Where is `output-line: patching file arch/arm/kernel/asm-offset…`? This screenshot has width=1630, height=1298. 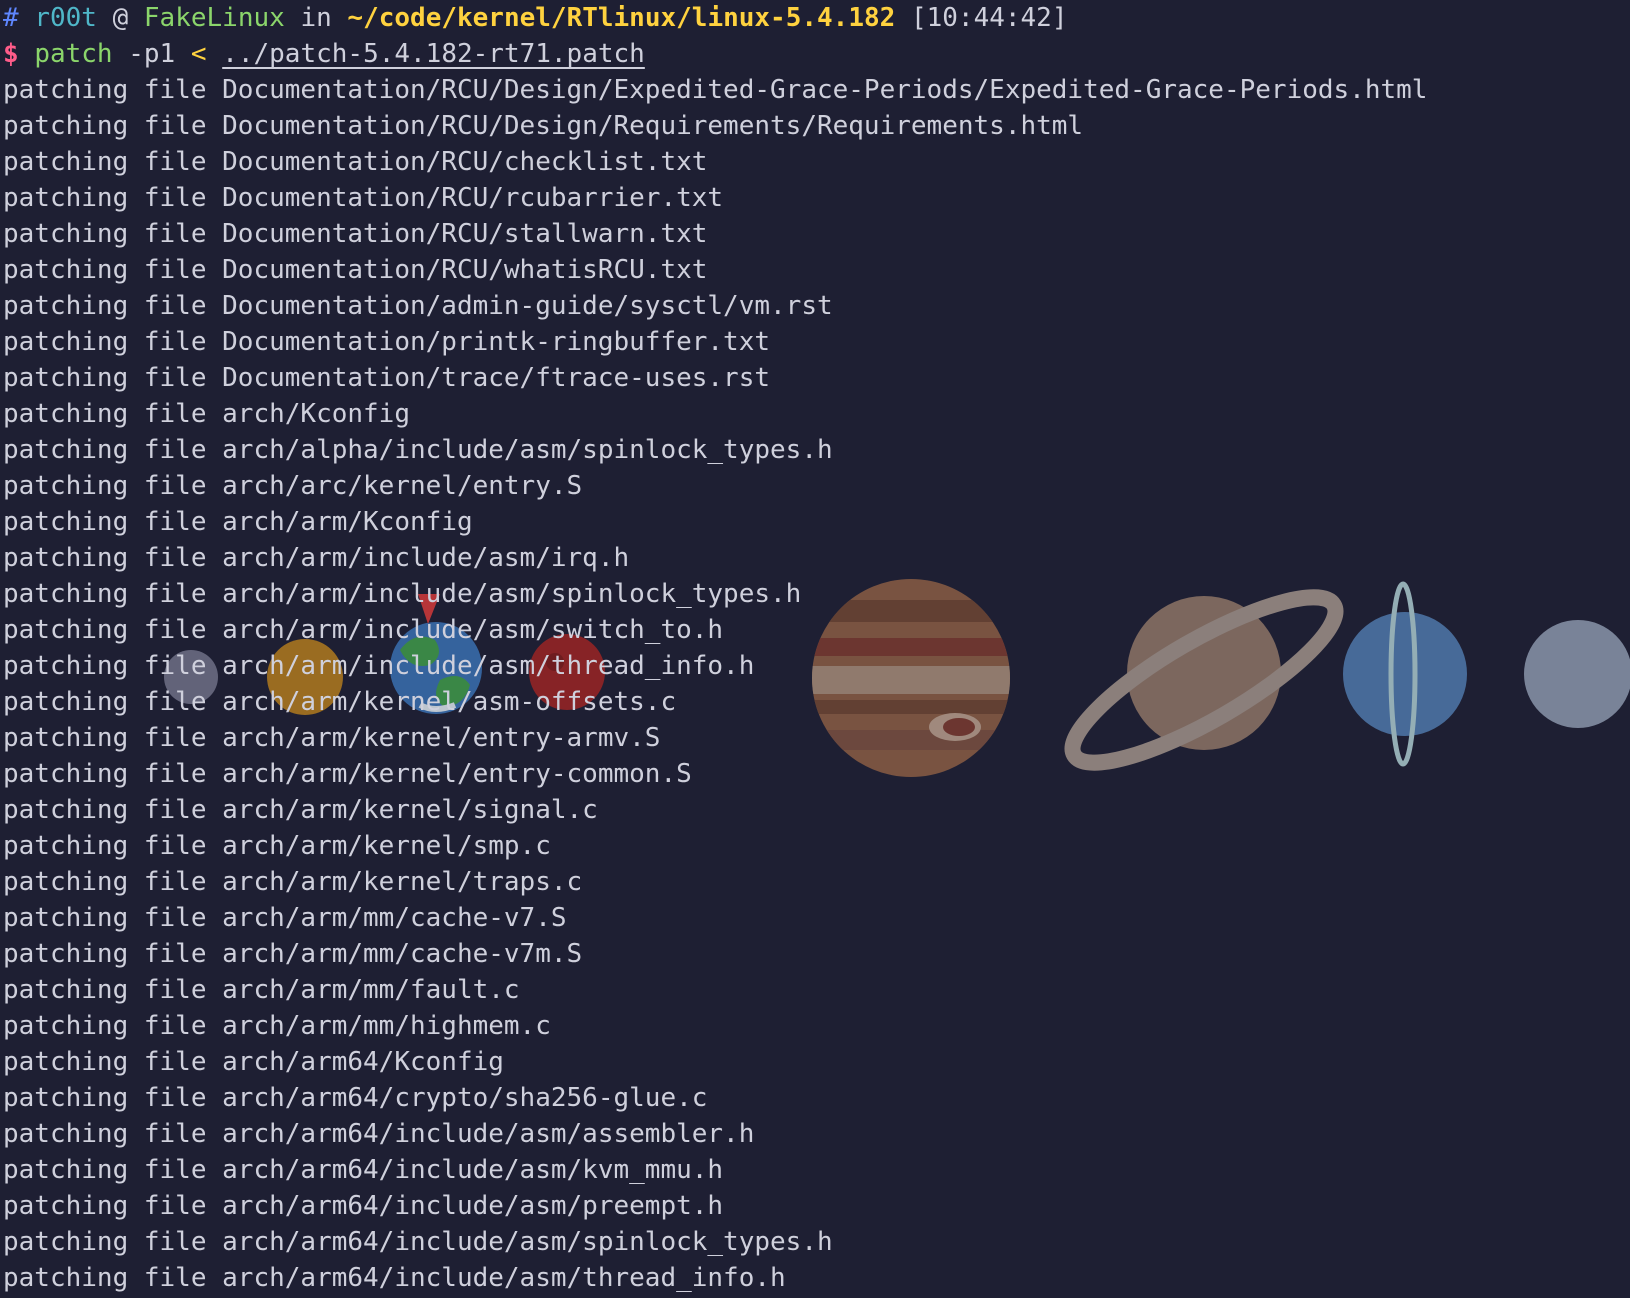
output-line: patching file arch/arm/kernel/asm-offset… is located at coordinates (340, 702).